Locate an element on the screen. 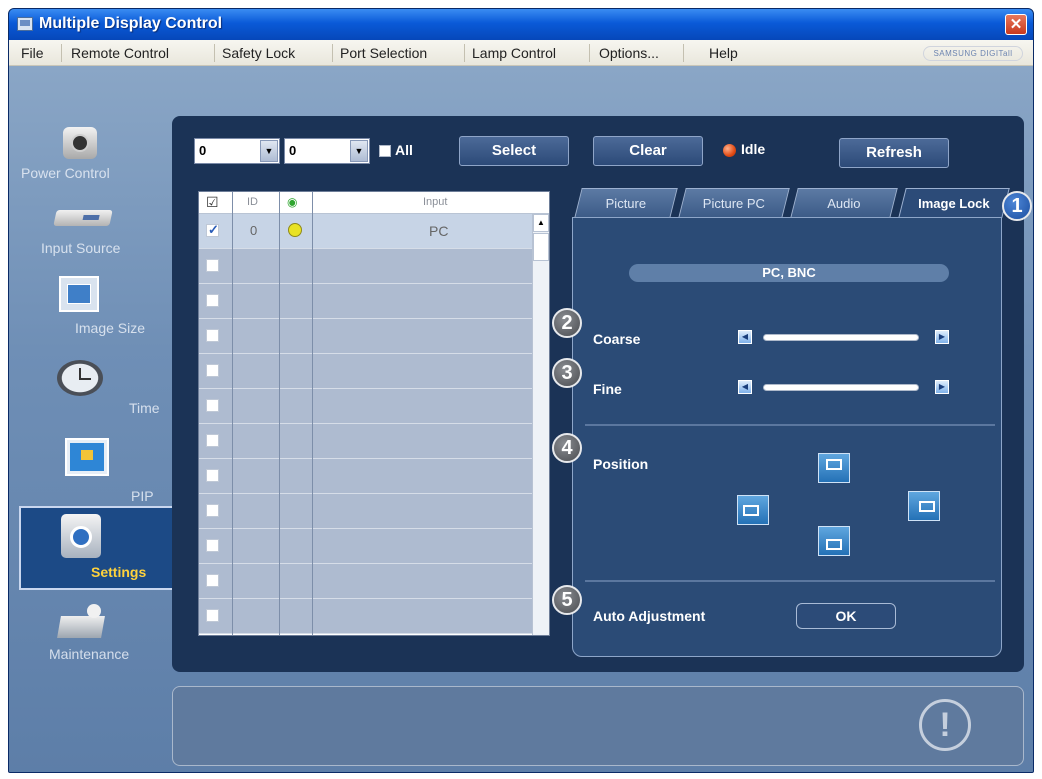  window-title: Multiple Display Control is located at coordinates (131, 23).